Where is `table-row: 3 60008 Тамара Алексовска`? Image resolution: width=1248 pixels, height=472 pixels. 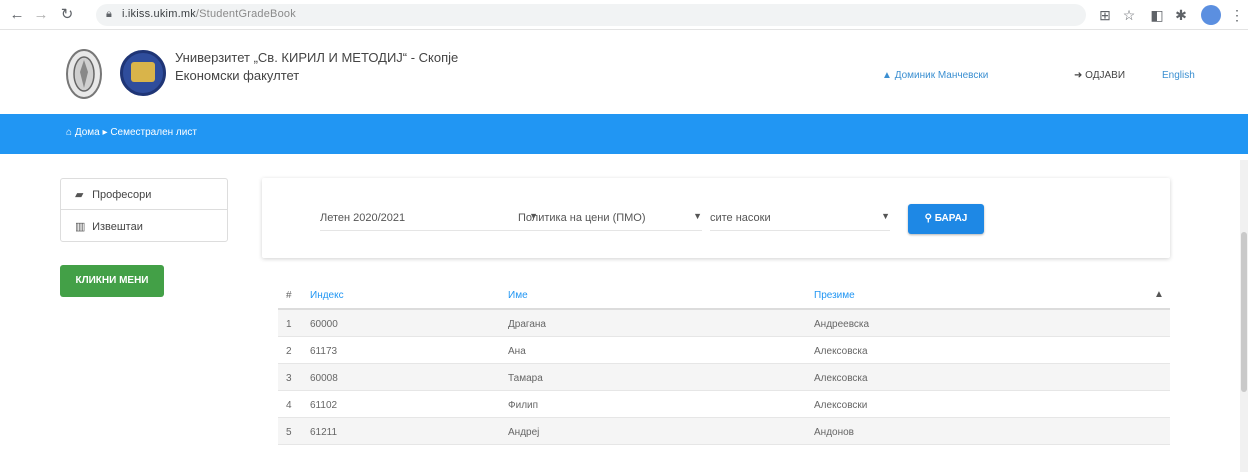 table-row: 3 60008 Тамара Алексовска is located at coordinates (724, 377).